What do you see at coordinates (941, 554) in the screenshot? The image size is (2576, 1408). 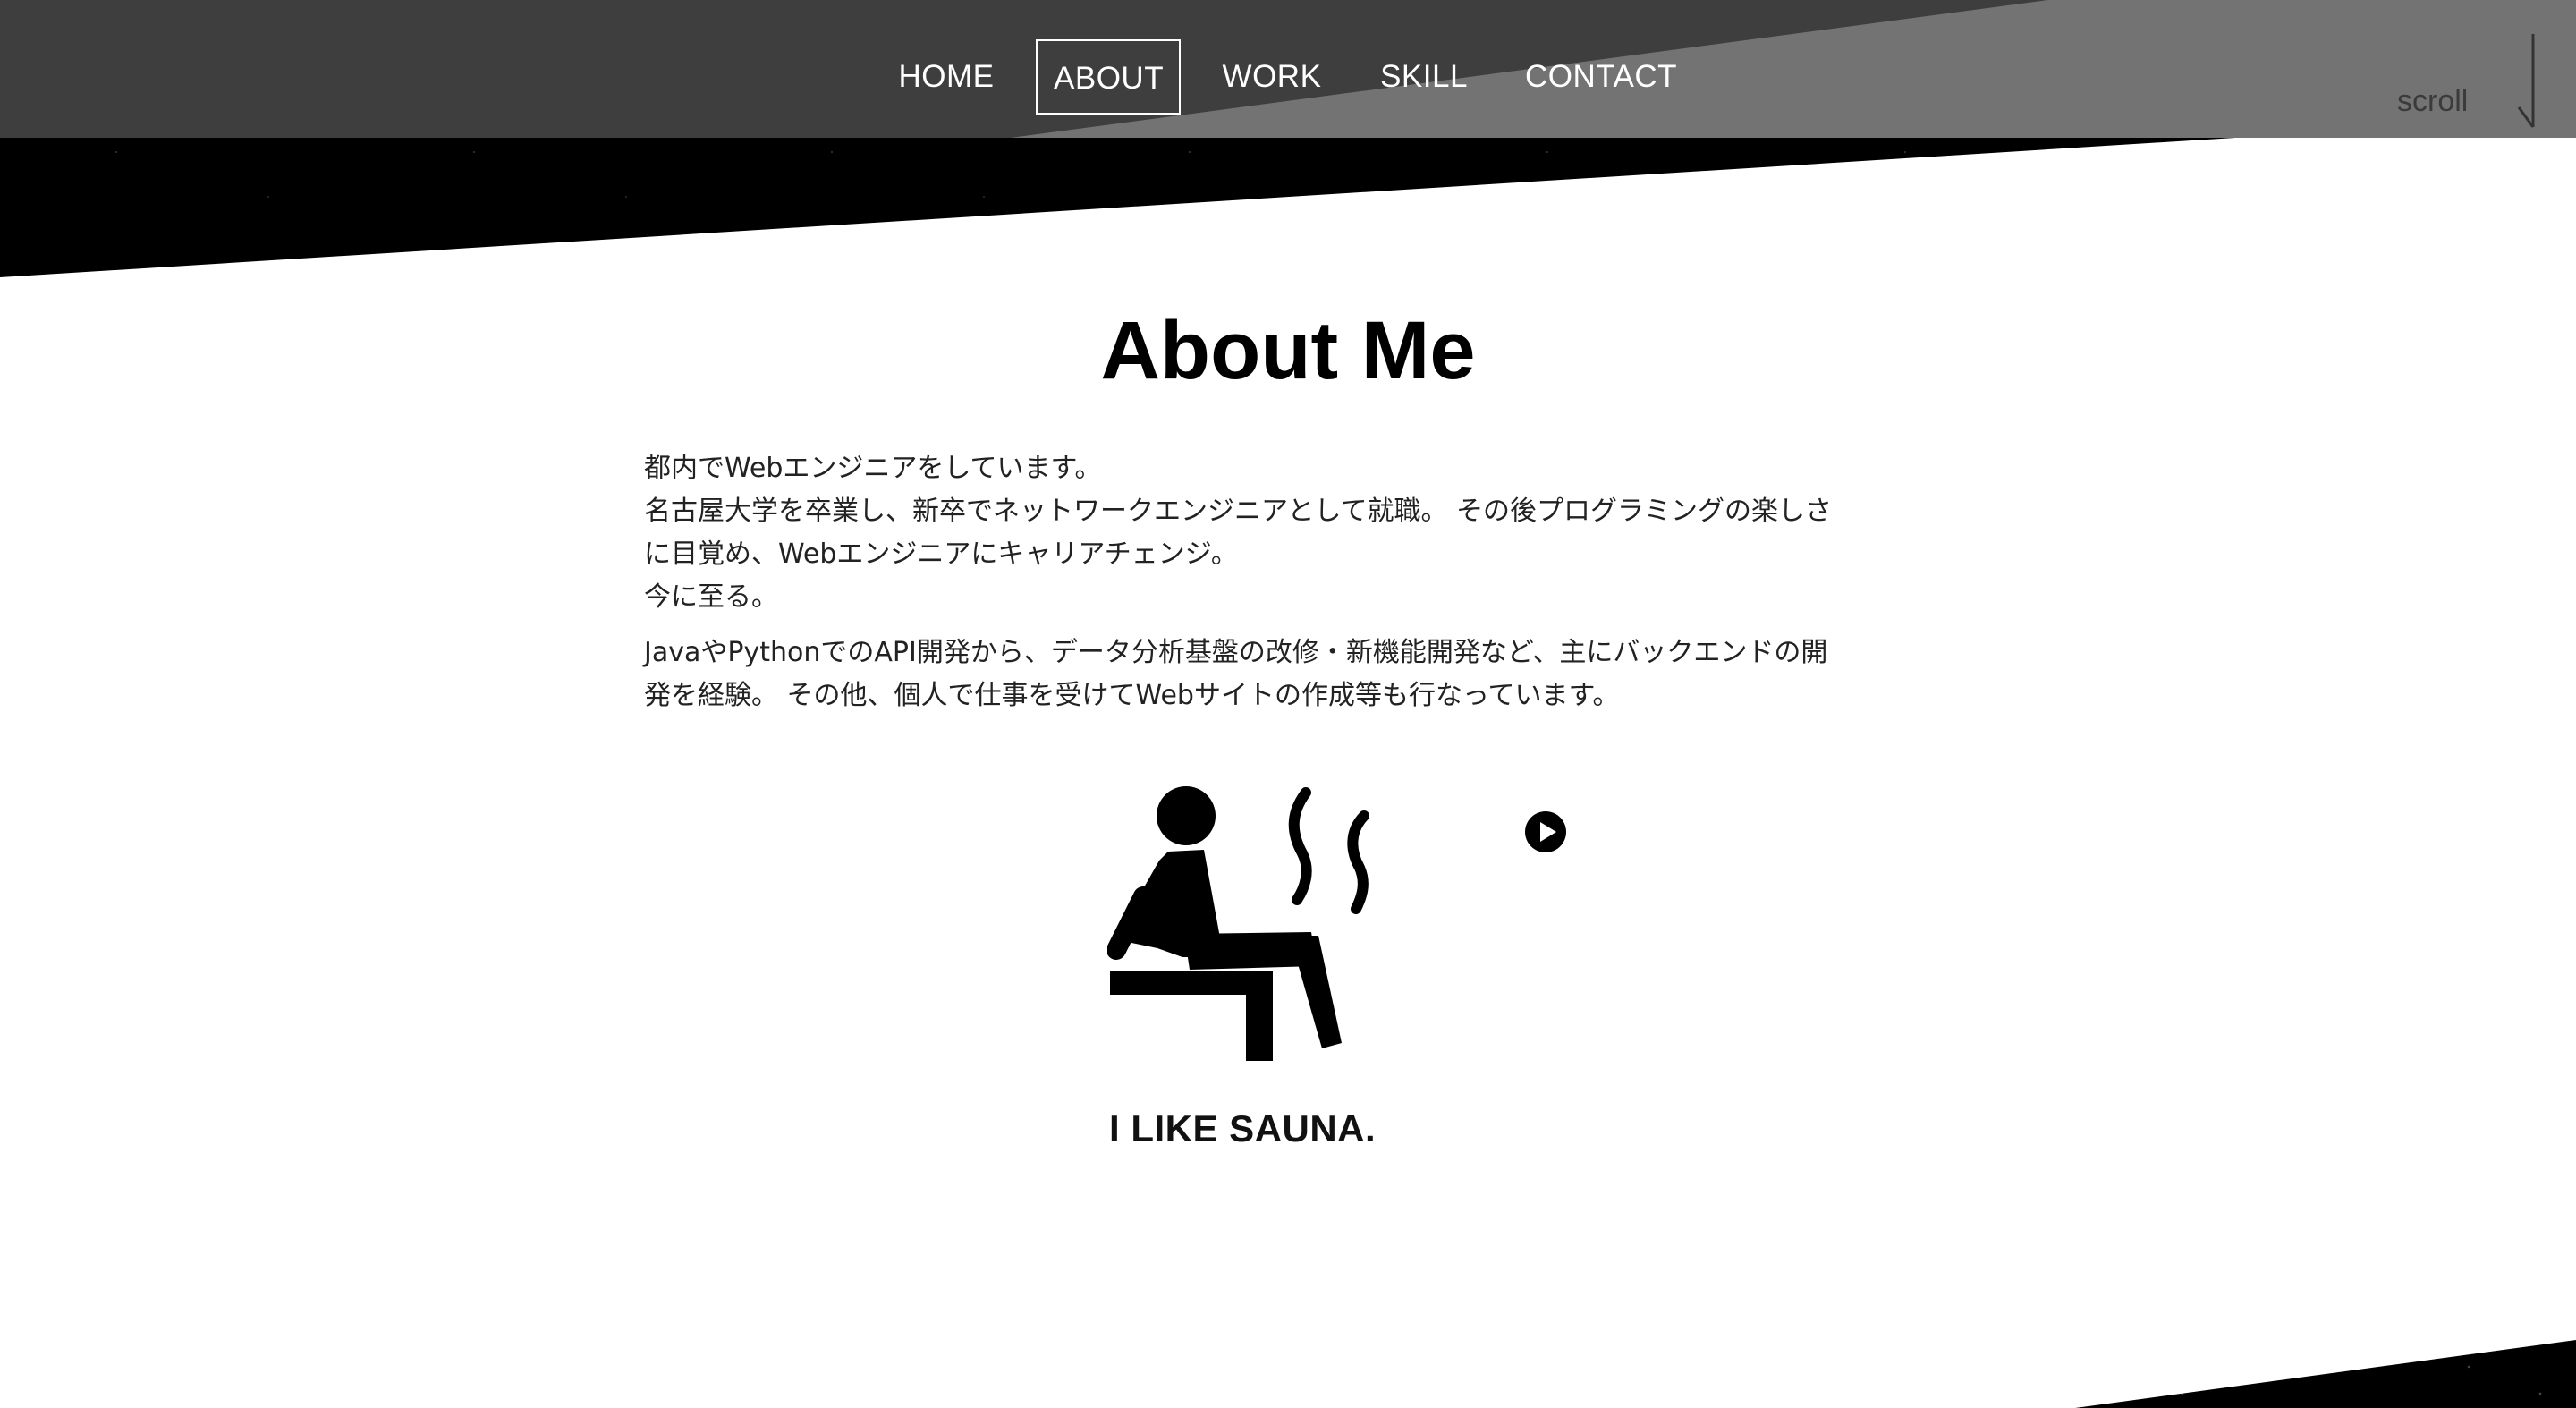 I see `intro-line: に目覚め、Webエンジニアにキャリアチェンジ。` at bounding box center [941, 554].